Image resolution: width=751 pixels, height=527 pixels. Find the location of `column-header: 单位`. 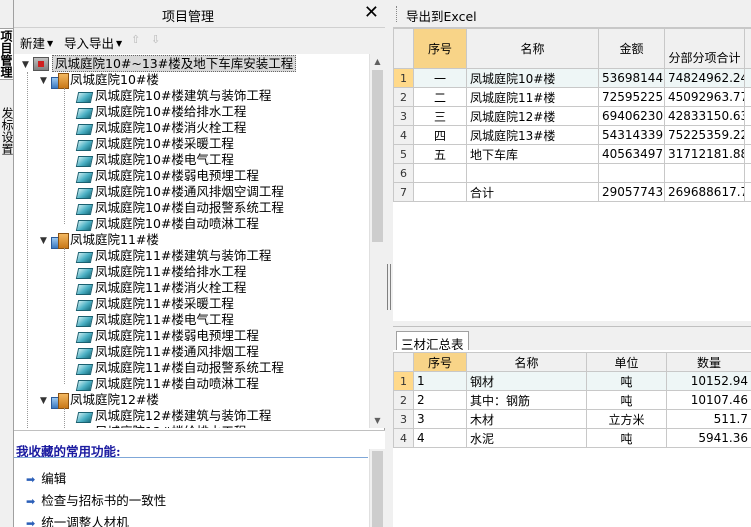

column-header: 单位 is located at coordinates (626, 362).